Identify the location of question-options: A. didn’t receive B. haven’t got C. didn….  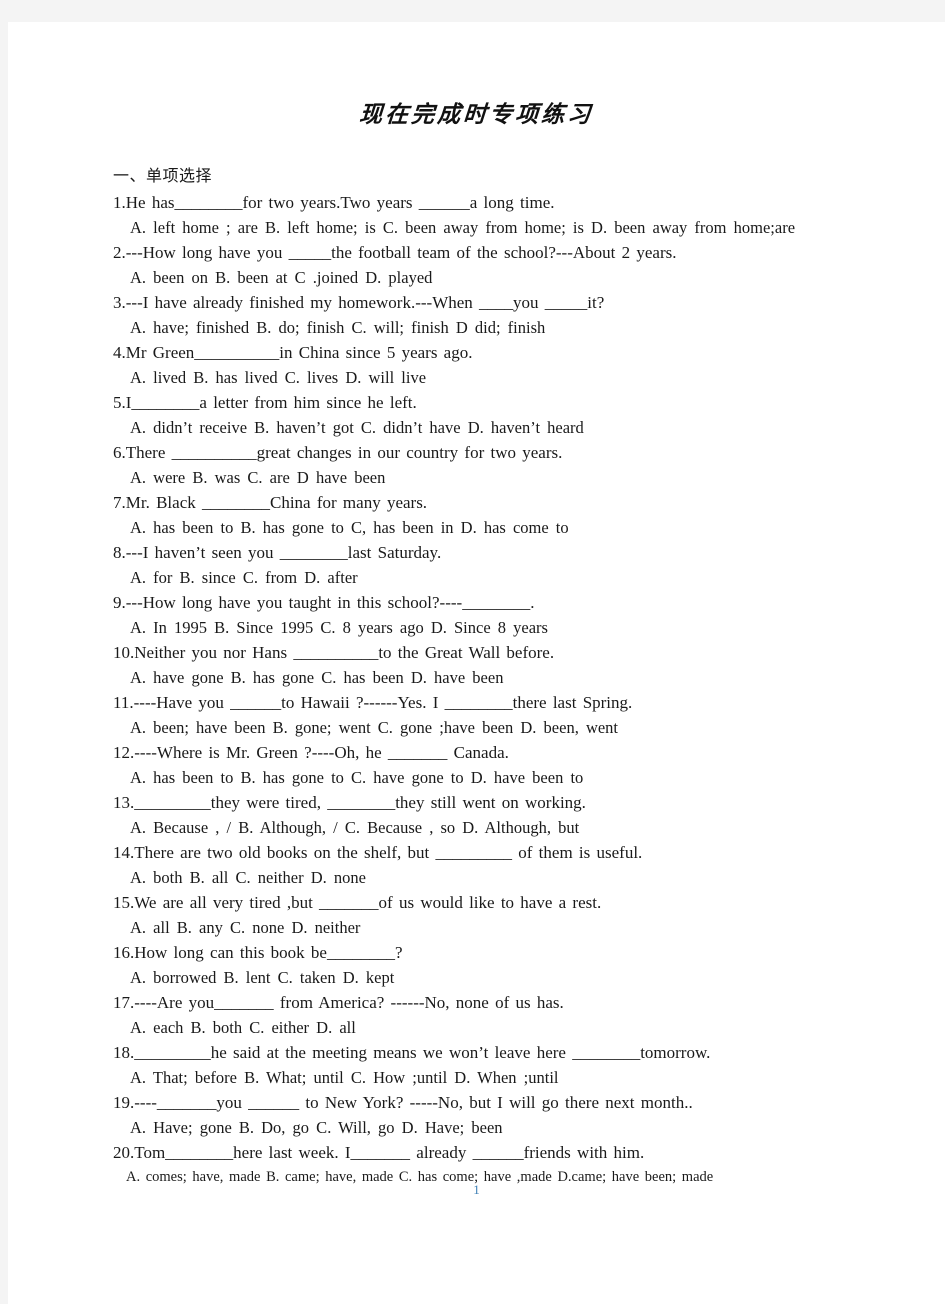
(357, 427).